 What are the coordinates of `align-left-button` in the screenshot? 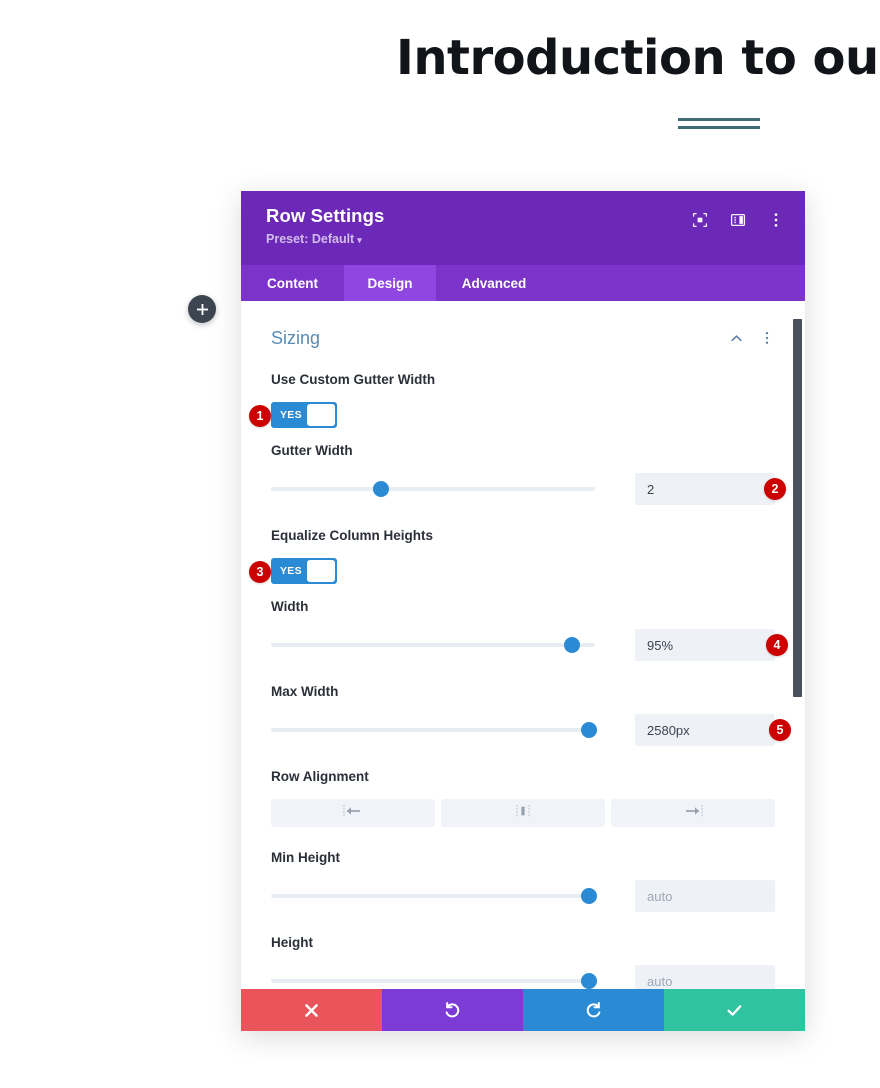 It's located at (353, 813).